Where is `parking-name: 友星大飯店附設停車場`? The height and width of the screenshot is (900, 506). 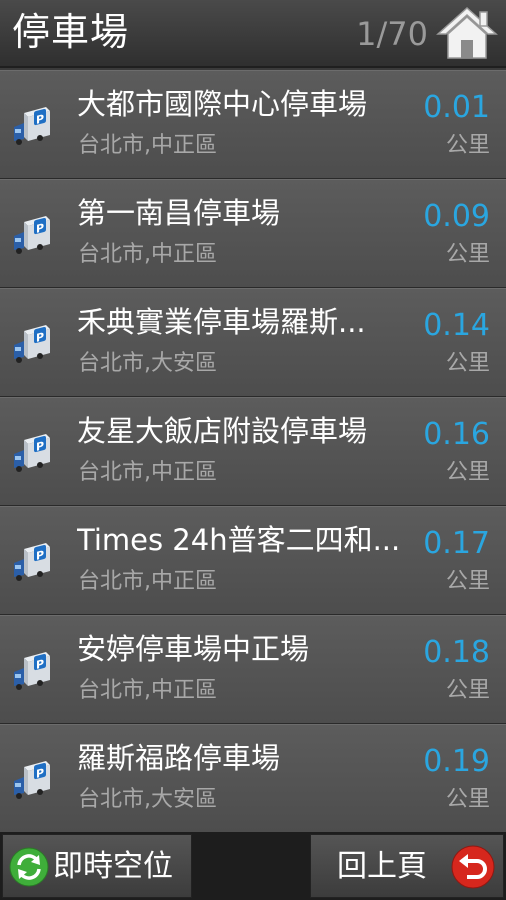 parking-name: 友星大飯店附設停車場 is located at coordinates (222, 431).